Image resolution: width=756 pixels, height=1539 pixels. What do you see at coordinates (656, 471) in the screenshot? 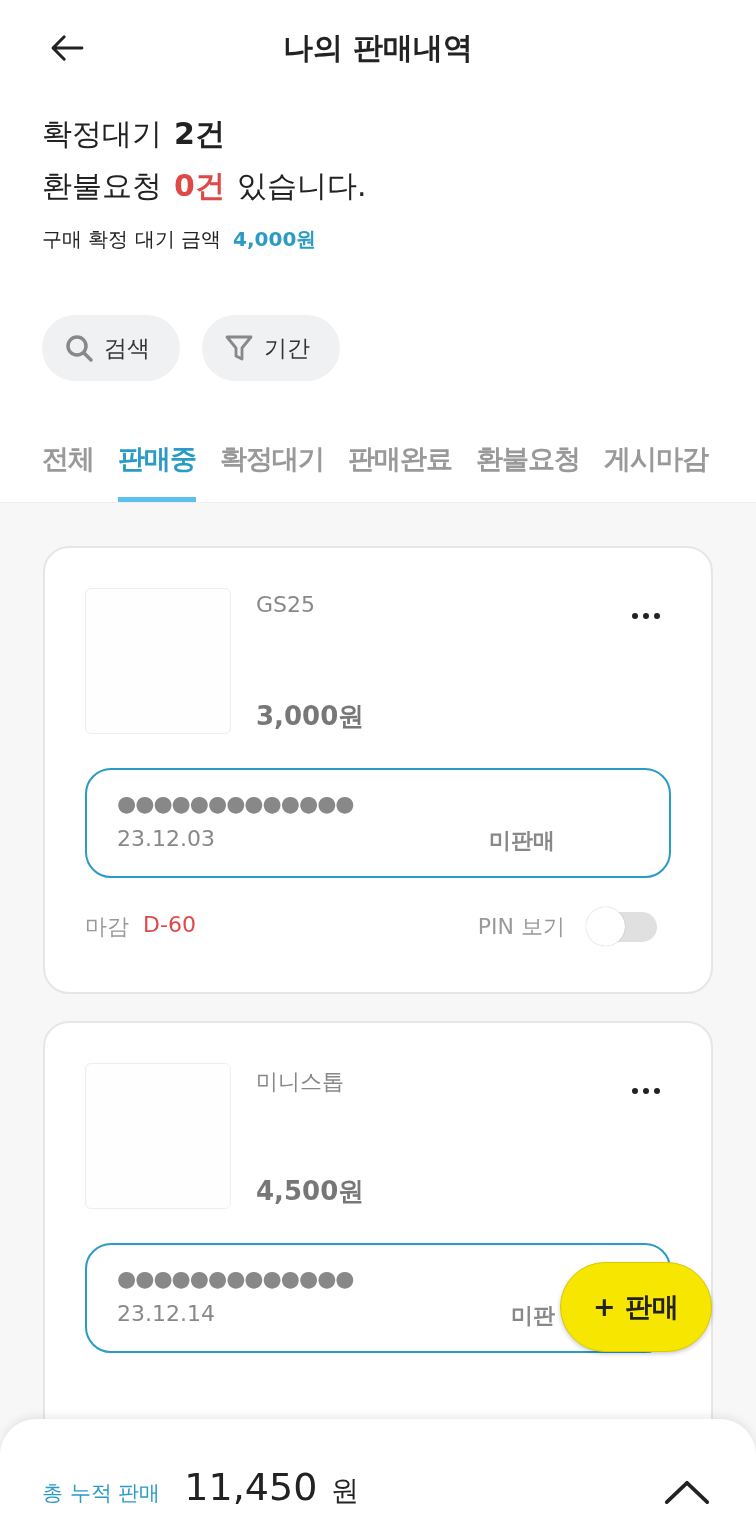
I see `tab: 게시마감` at bounding box center [656, 471].